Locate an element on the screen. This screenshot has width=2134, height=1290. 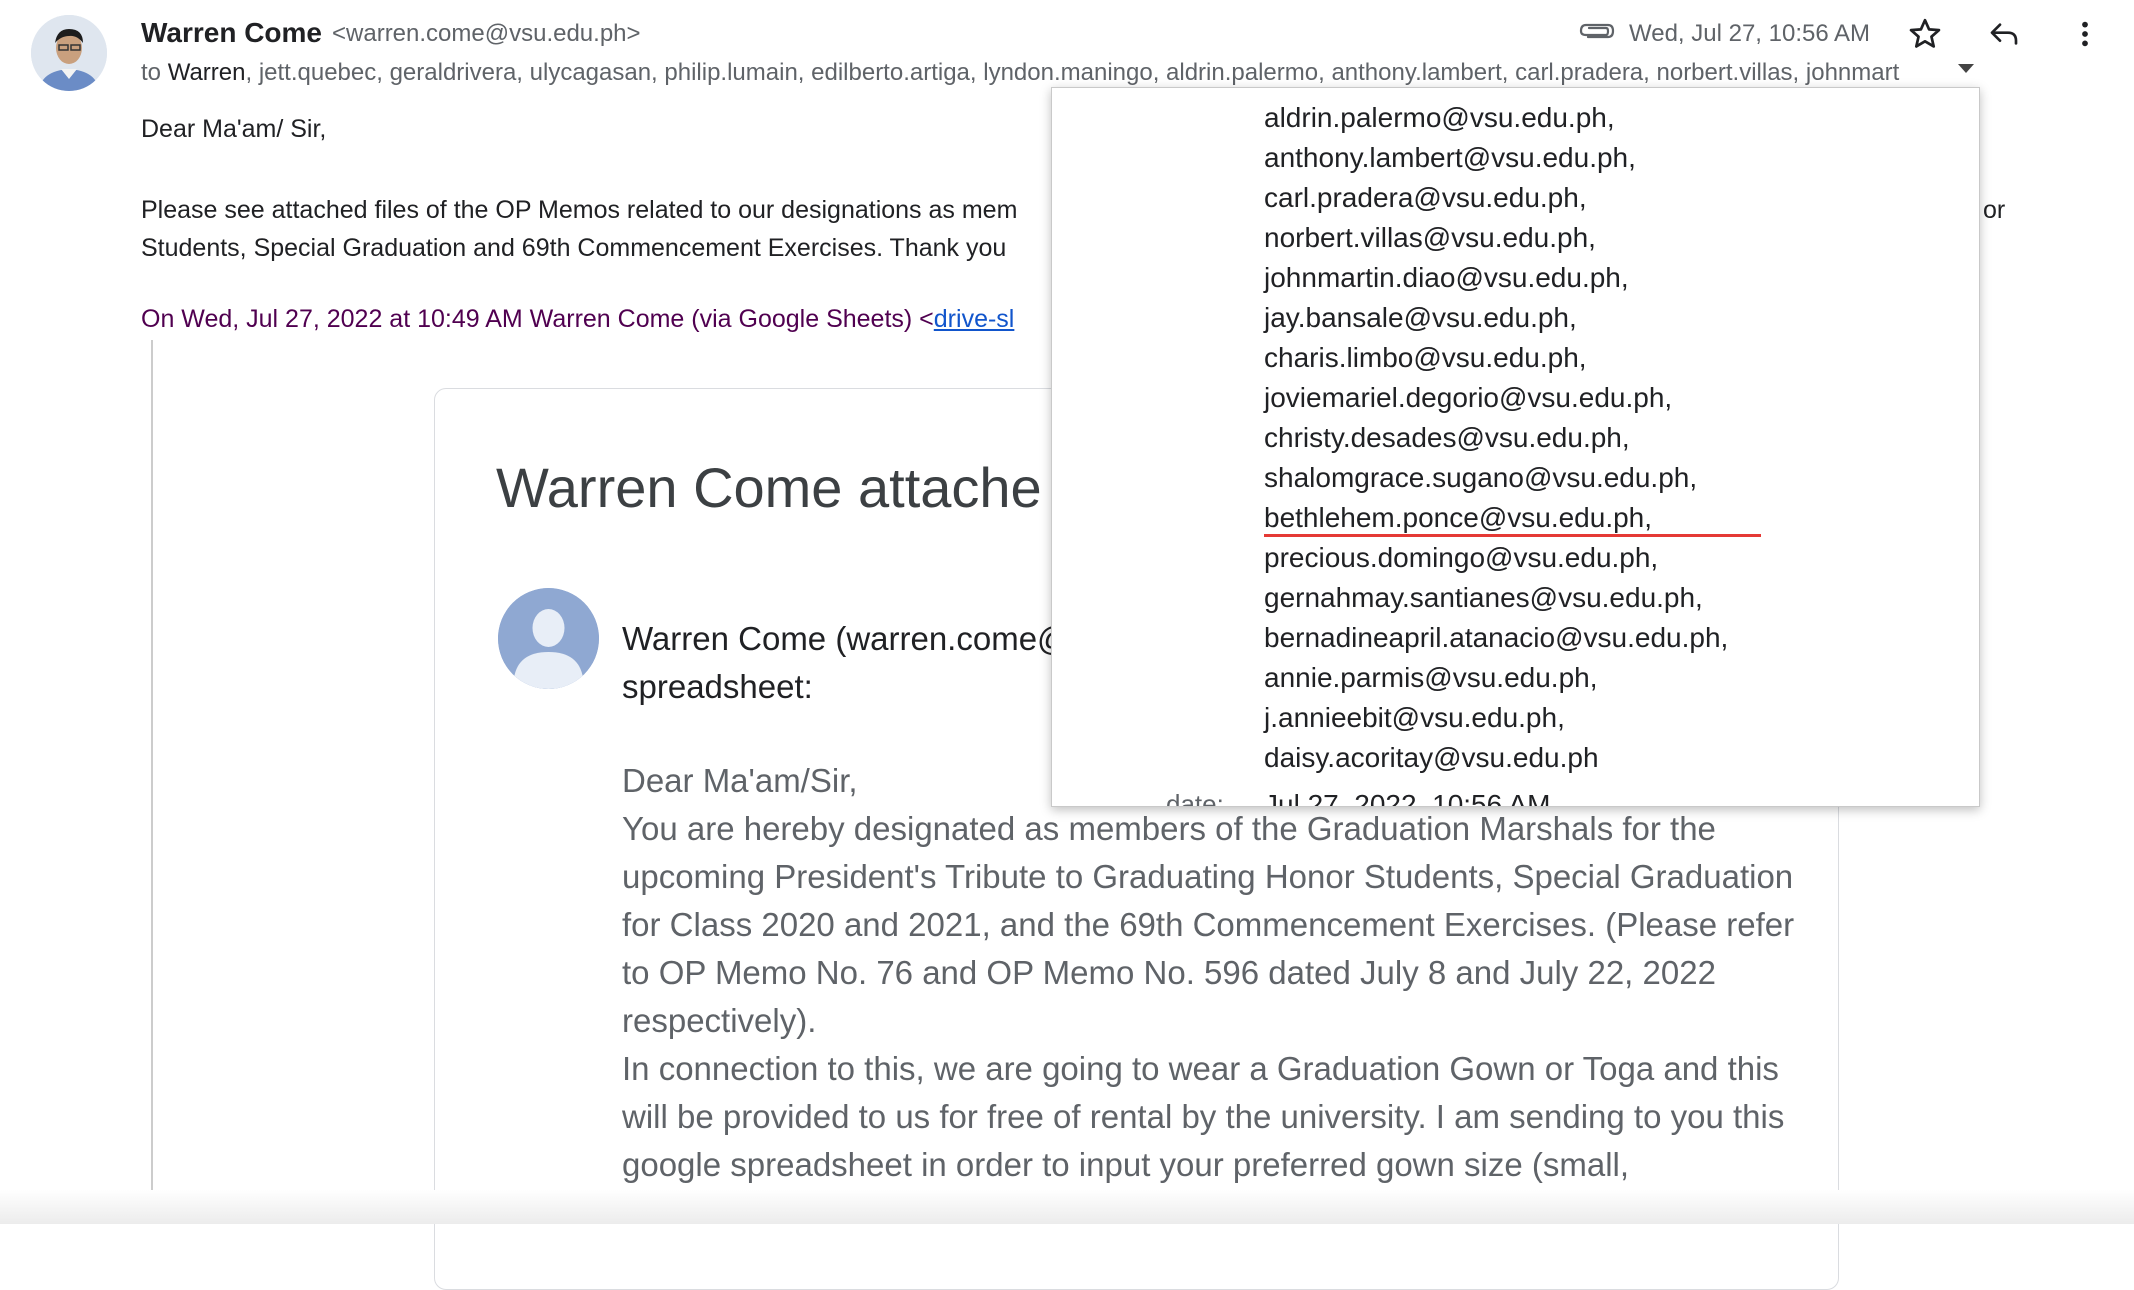
sender-avatar is located at coordinates (69, 53).